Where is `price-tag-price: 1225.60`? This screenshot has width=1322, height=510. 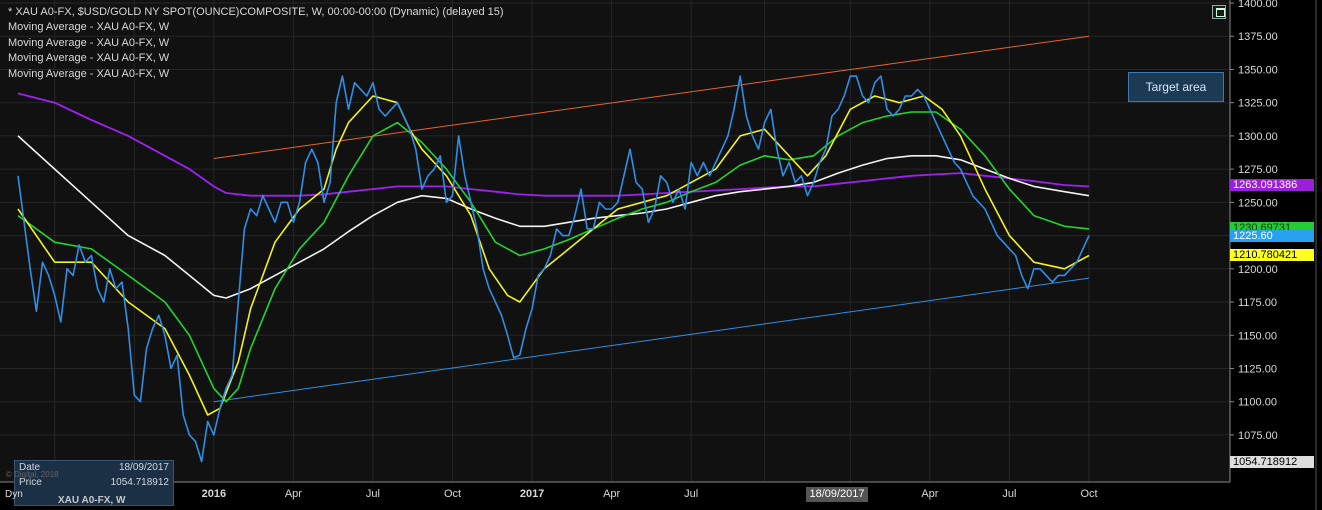
price-tag-price: 1225.60 is located at coordinates (1272, 236).